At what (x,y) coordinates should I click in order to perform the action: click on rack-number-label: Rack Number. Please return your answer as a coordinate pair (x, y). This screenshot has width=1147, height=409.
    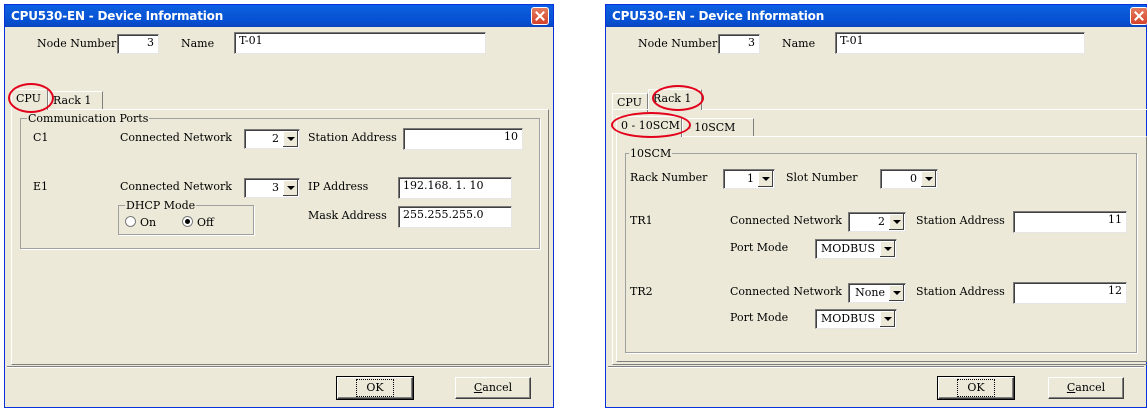
    Looking at the image, I should click on (669, 177).